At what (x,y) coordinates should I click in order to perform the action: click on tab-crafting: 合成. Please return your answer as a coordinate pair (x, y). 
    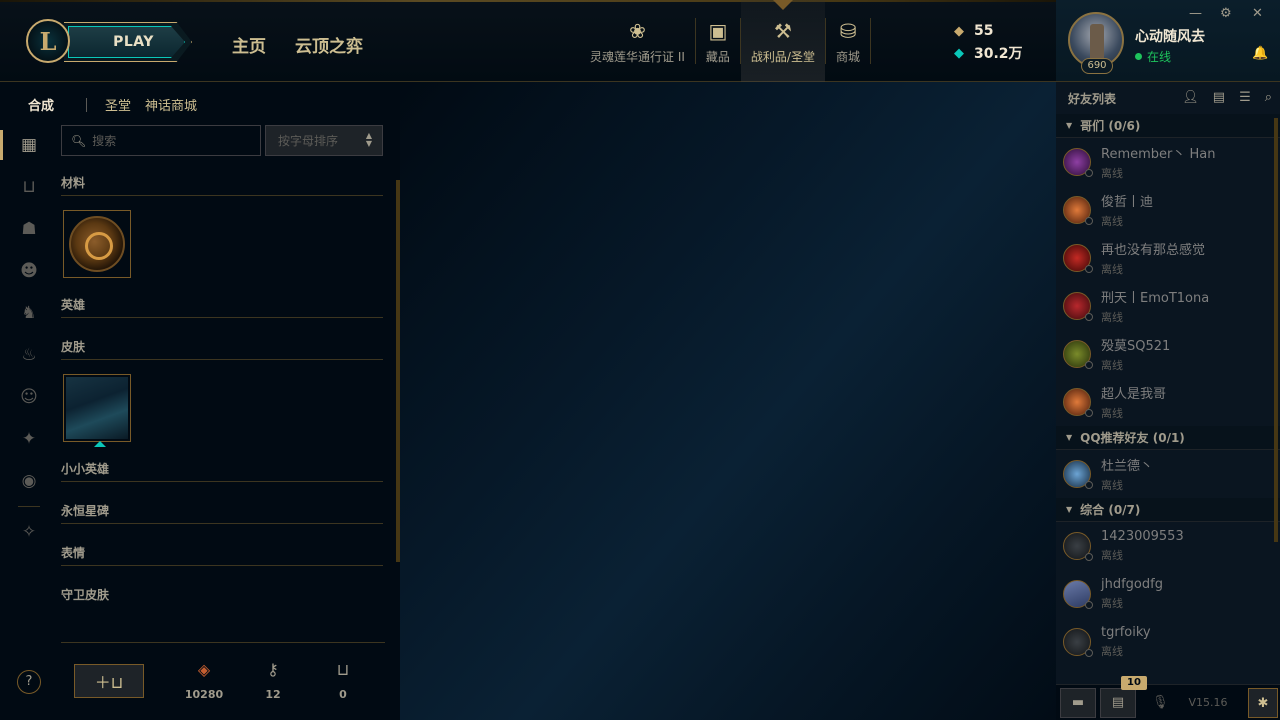
    Looking at the image, I should click on (41, 104).